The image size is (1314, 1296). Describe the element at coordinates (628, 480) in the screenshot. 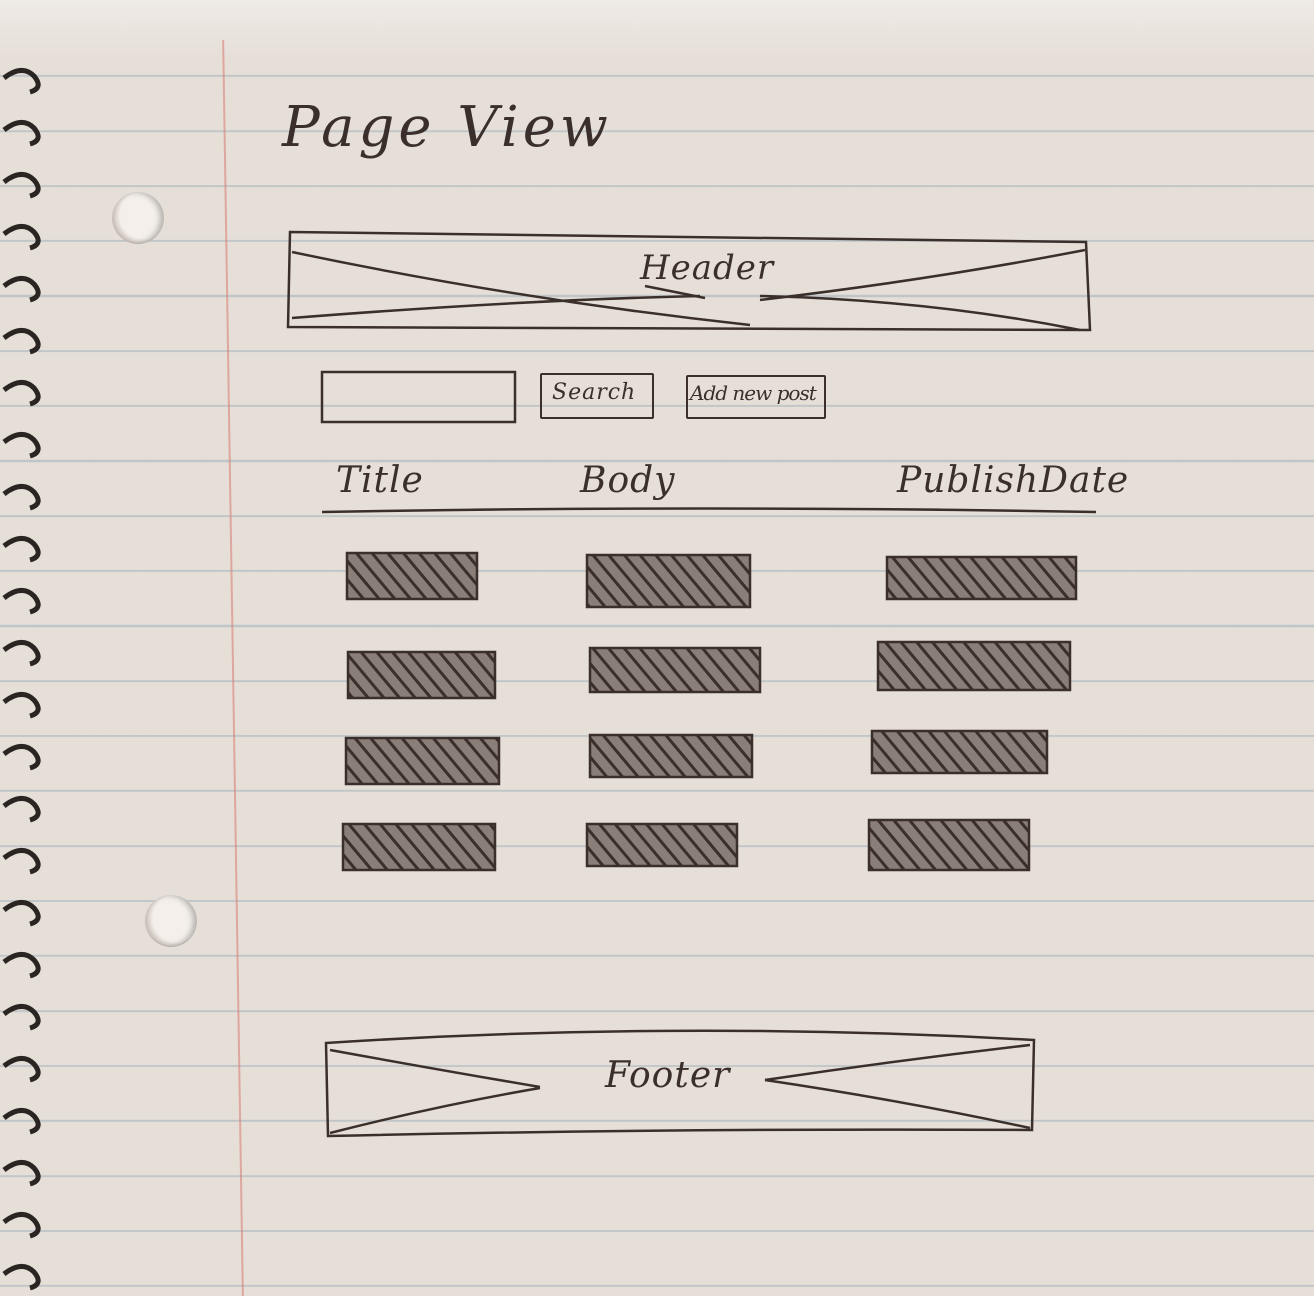

I see `column-header-body: Body` at that location.